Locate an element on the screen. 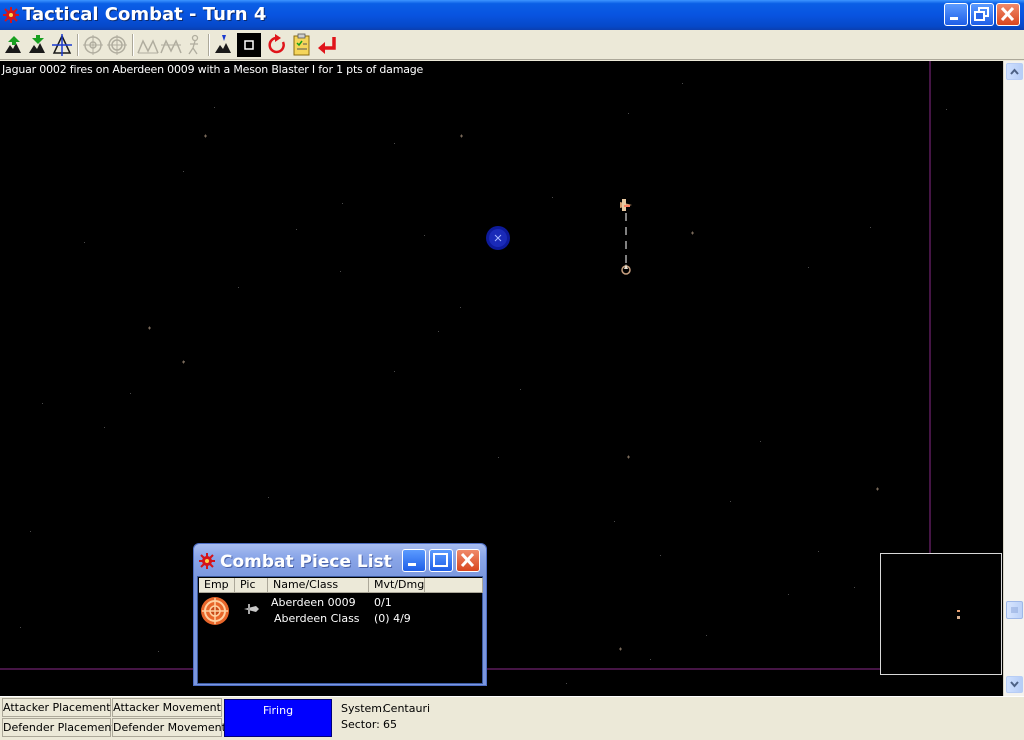 The width and height of the screenshot is (1024, 740). scroll-down-button is located at coordinates (1014, 684).